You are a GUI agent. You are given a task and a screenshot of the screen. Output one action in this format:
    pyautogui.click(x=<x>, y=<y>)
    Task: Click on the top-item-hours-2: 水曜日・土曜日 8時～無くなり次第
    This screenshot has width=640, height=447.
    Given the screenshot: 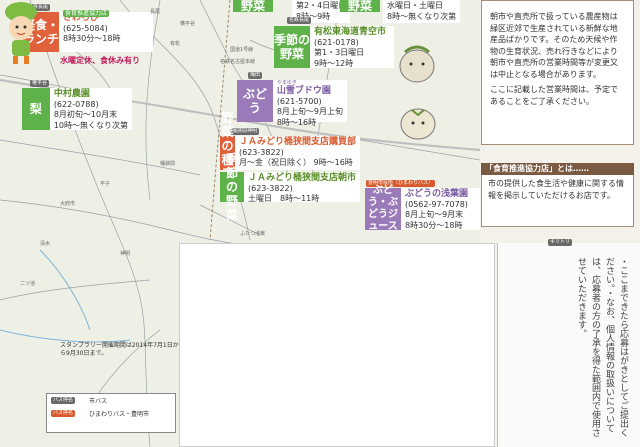 What is the action you would take?
    pyautogui.click(x=422, y=11)
    